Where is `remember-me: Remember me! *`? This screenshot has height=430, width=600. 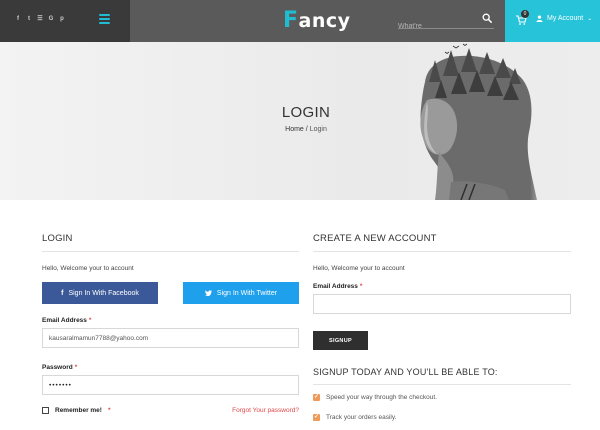
remember-me: Remember me! * is located at coordinates (76, 410).